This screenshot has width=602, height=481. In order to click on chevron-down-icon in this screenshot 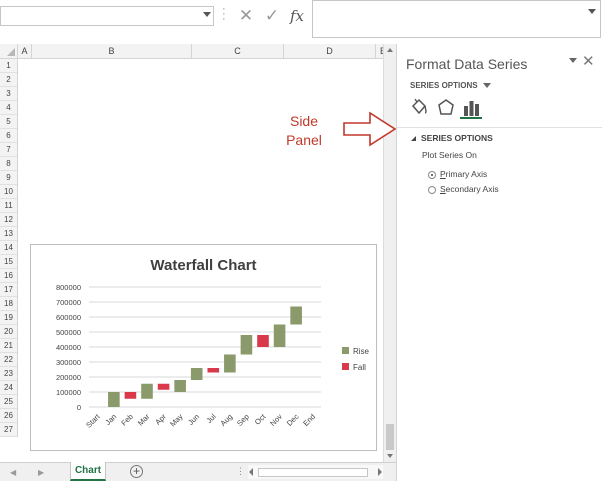, I will do `click(207, 14)`.